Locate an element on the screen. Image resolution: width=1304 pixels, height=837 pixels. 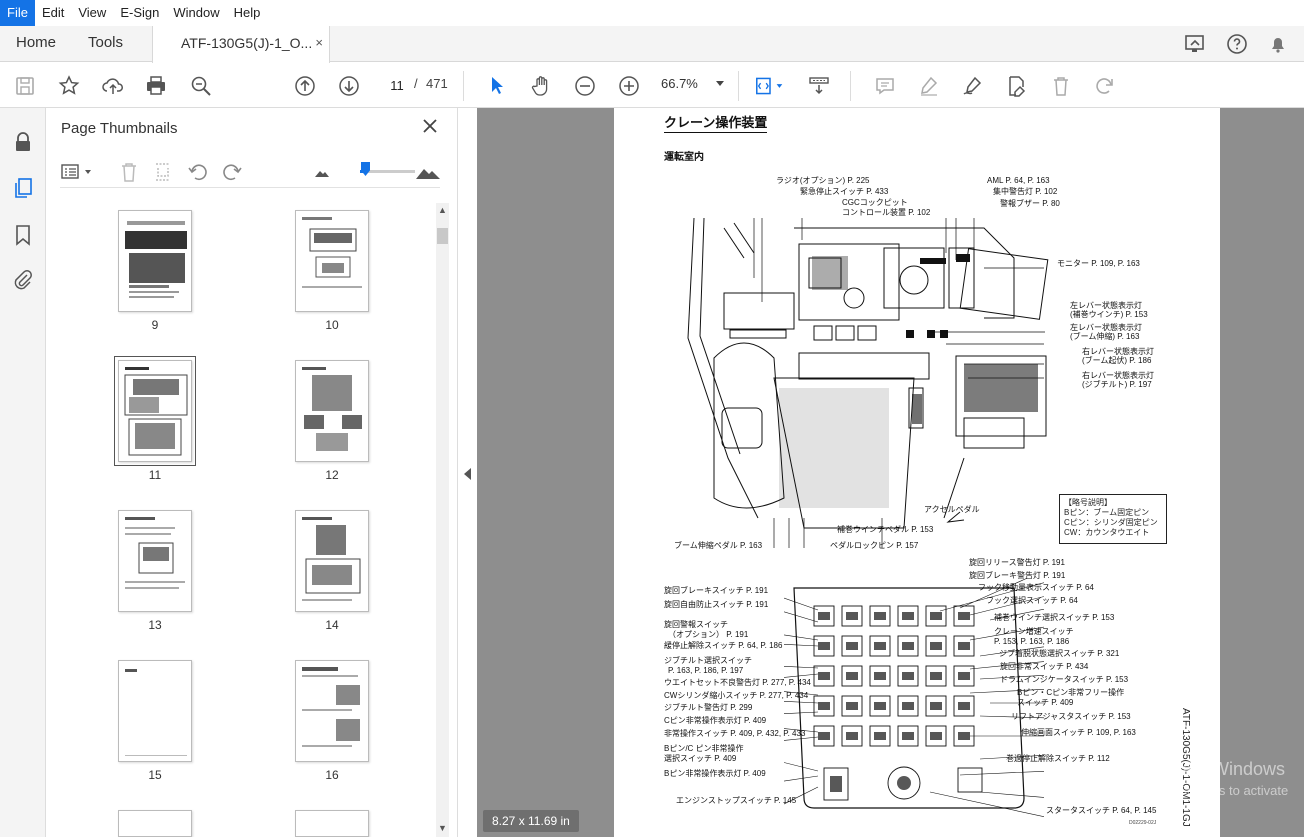
page-thumbnail-selected is located at coordinates (155, 411).